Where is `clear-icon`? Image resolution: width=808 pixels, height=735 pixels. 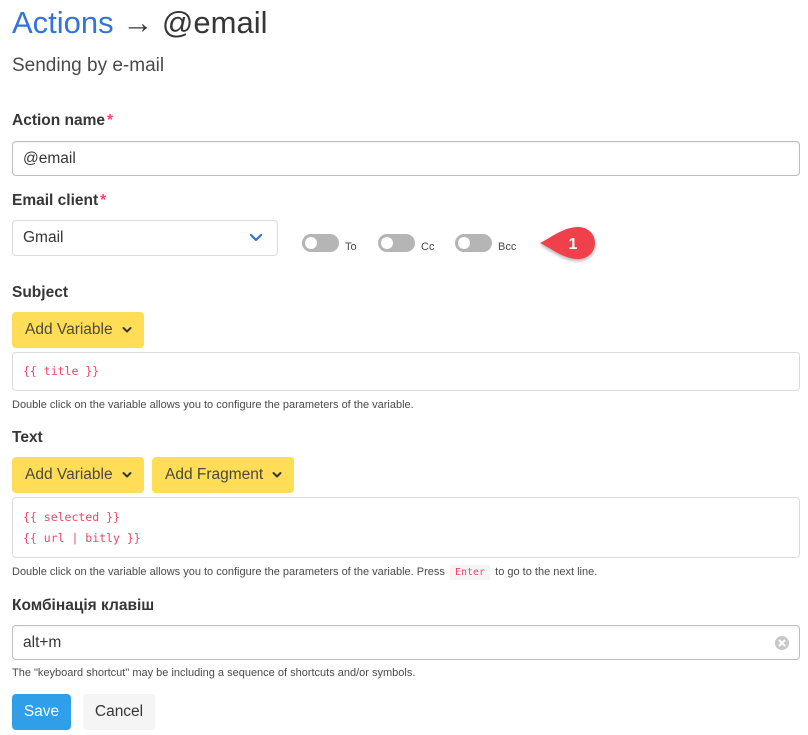 clear-icon is located at coordinates (782, 643).